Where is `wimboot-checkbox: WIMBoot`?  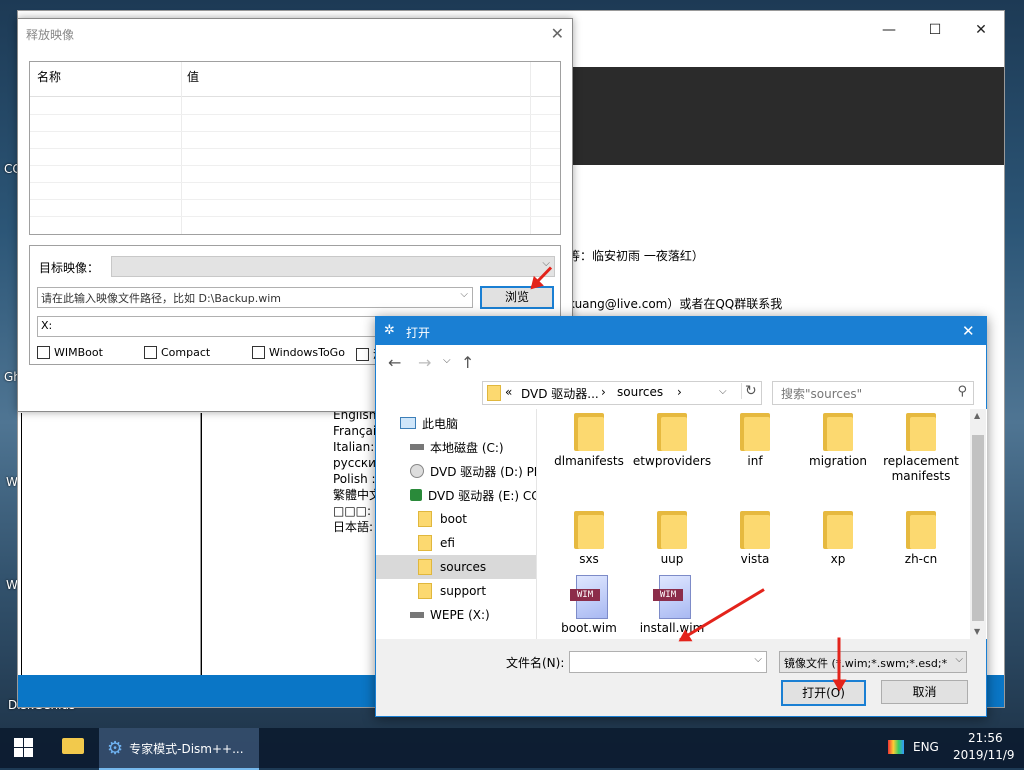 wimboot-checkbox: WIMBoot is located at coordinates (70, 352).